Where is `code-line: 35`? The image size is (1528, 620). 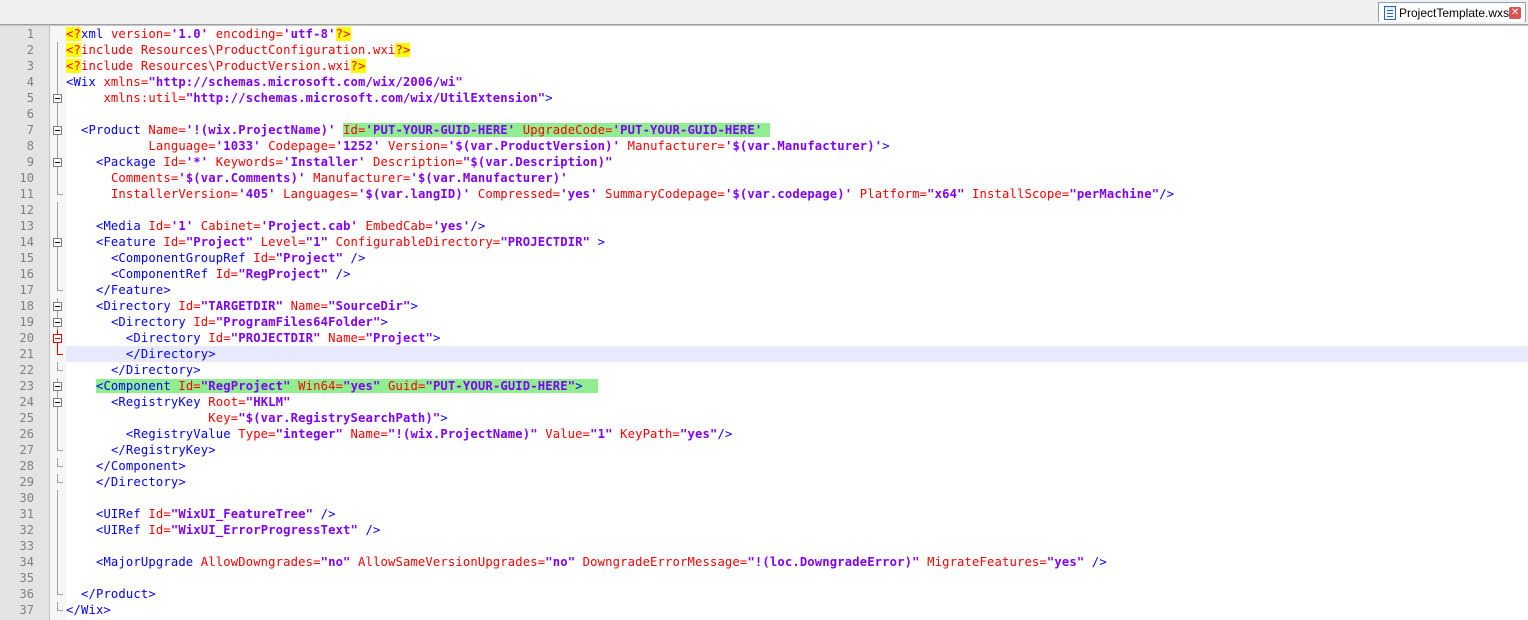 code-line: 35 is located at coordinates (764, 578).